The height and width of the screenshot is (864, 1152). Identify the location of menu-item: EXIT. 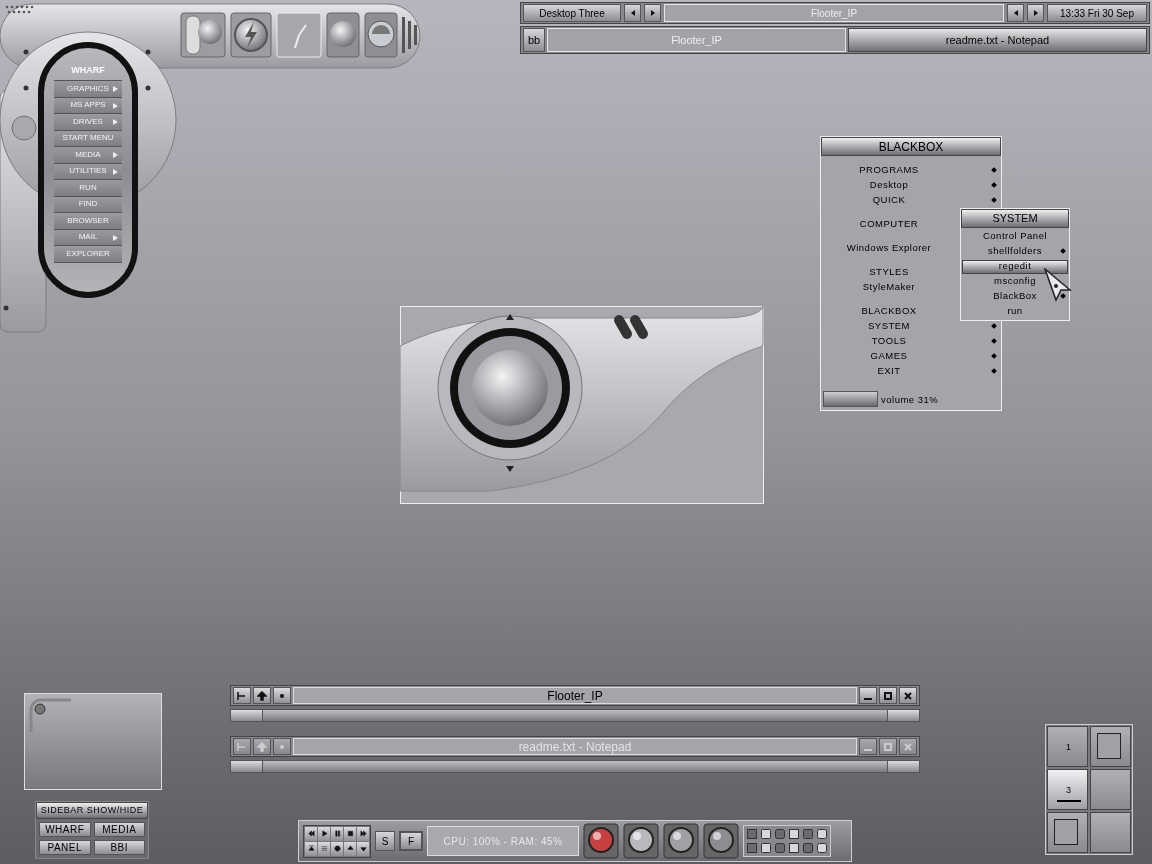
(889, 371).